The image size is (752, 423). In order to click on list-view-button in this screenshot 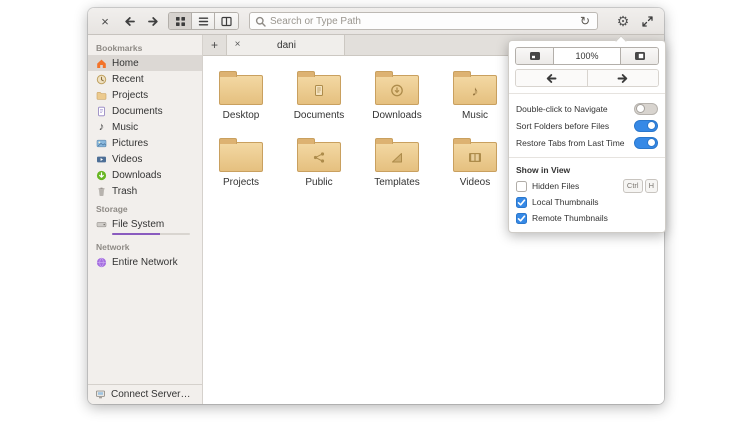, I will do `click(203, 21)`.